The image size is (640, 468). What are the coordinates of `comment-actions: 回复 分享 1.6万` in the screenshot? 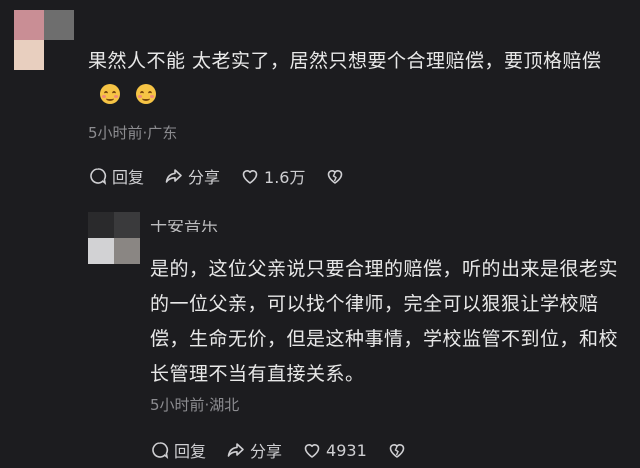 It's located at (228, 176).